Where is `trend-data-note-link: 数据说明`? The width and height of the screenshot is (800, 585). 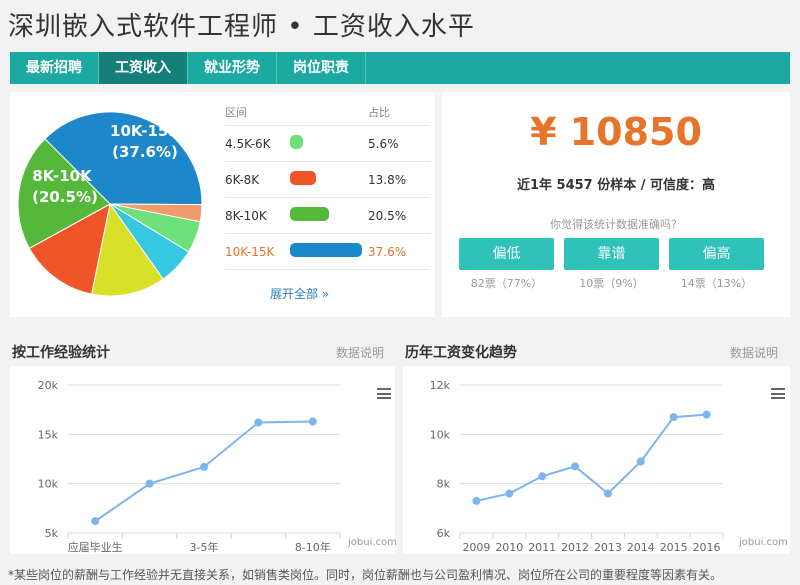
trend-data-note-link: 数据说明 is located at coordinates (754, 352).